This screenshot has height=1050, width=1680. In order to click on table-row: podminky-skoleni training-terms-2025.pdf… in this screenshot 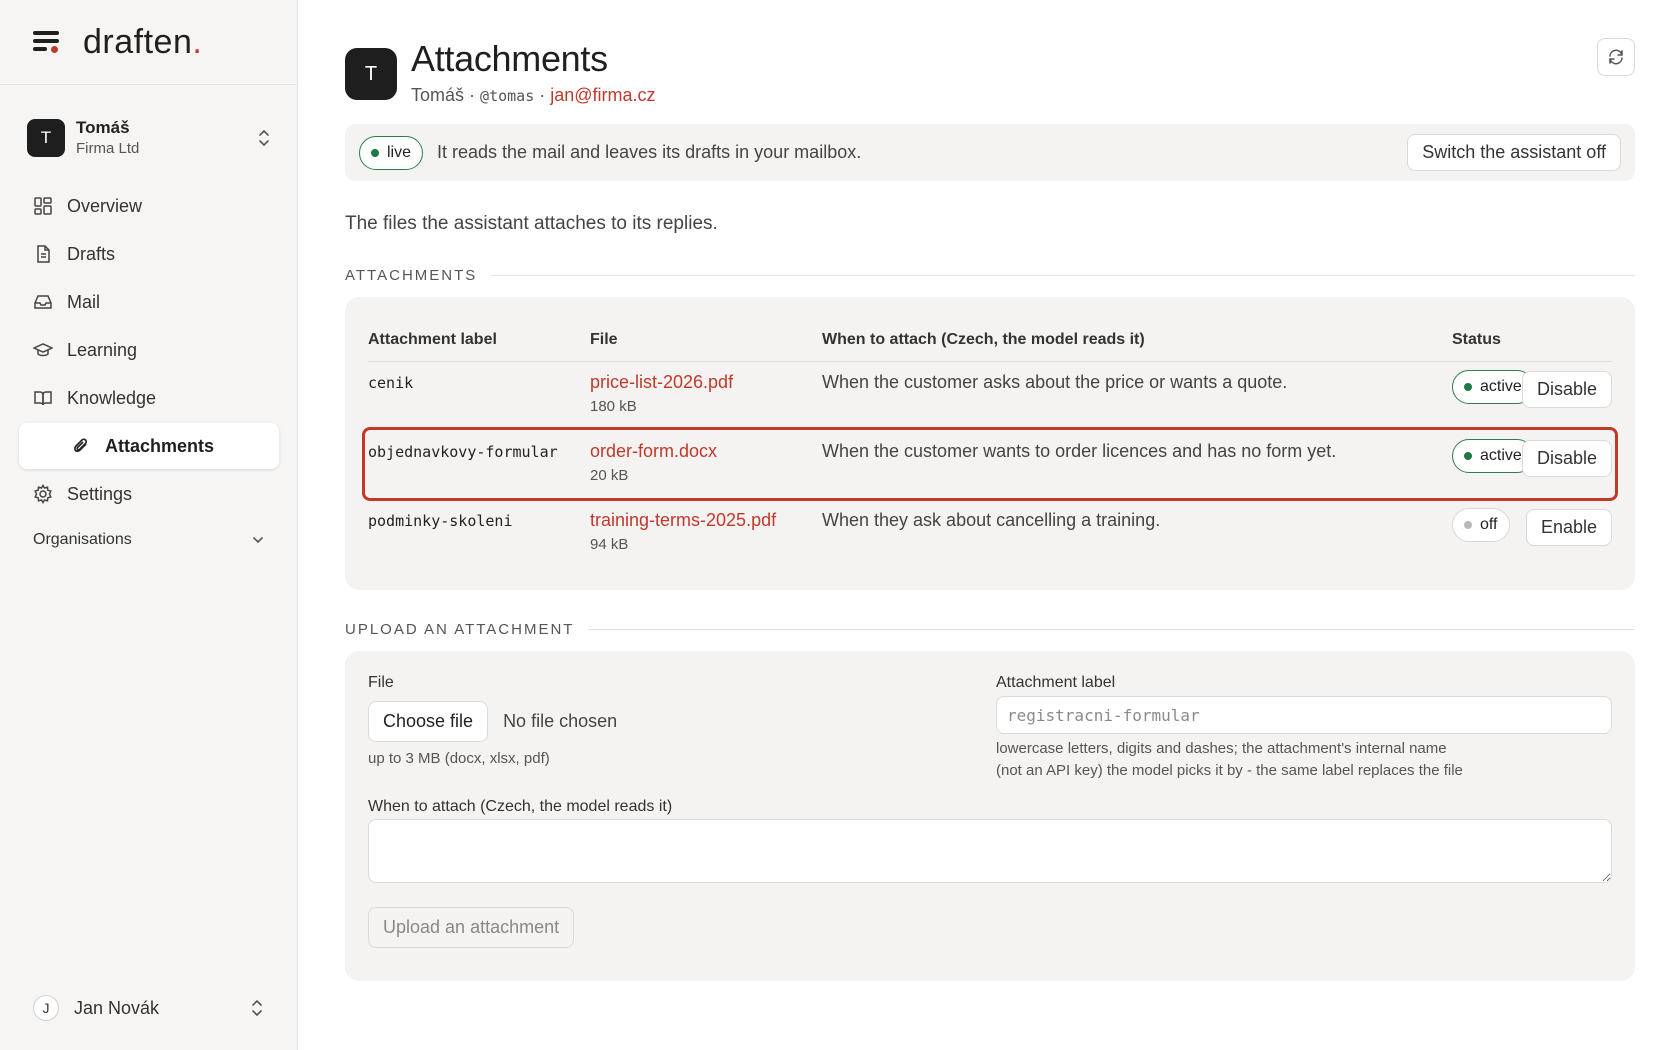, I will do `click(990, 533)`.